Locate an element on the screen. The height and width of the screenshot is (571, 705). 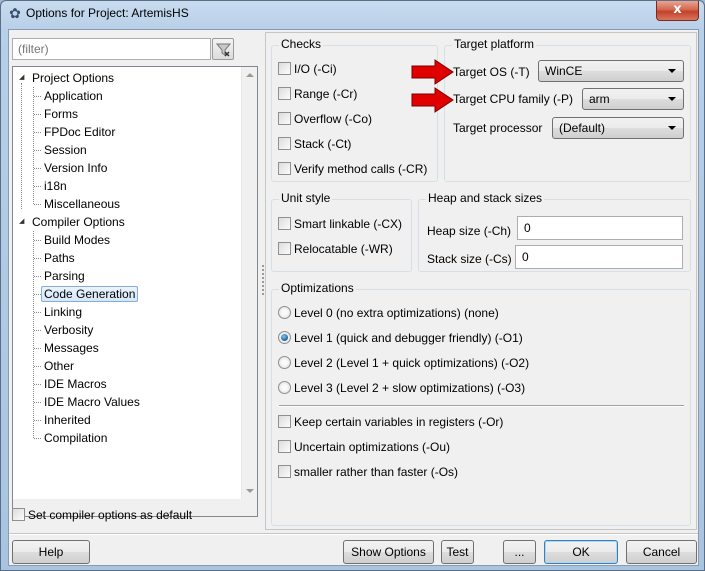
stack-size-label: Stack size (-Cs) is located at coordinates (469, 259).